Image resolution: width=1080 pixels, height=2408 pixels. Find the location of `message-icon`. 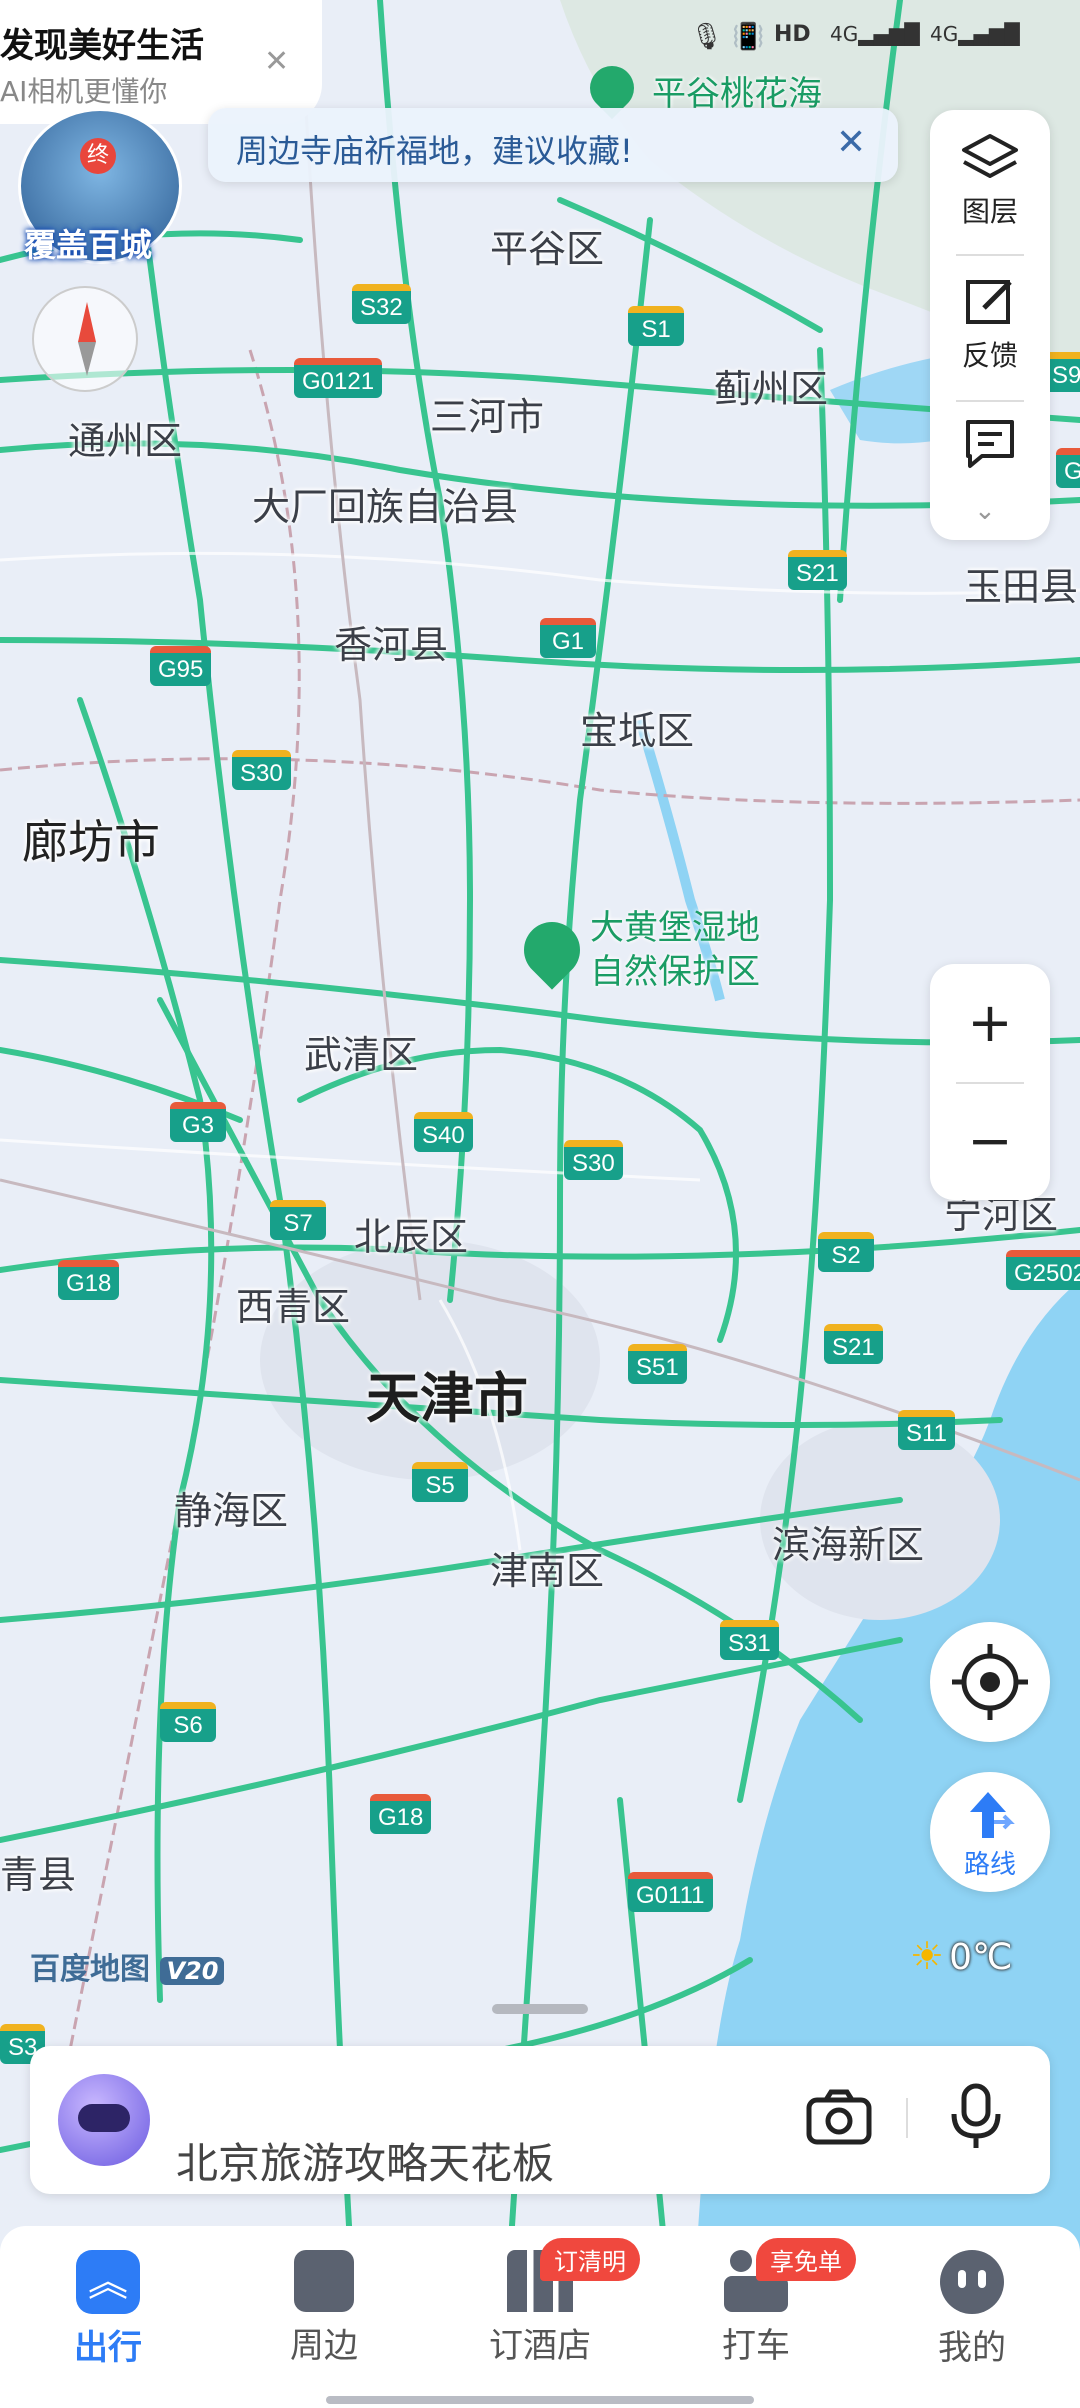

message-icon is located at coordinates (990, 444).